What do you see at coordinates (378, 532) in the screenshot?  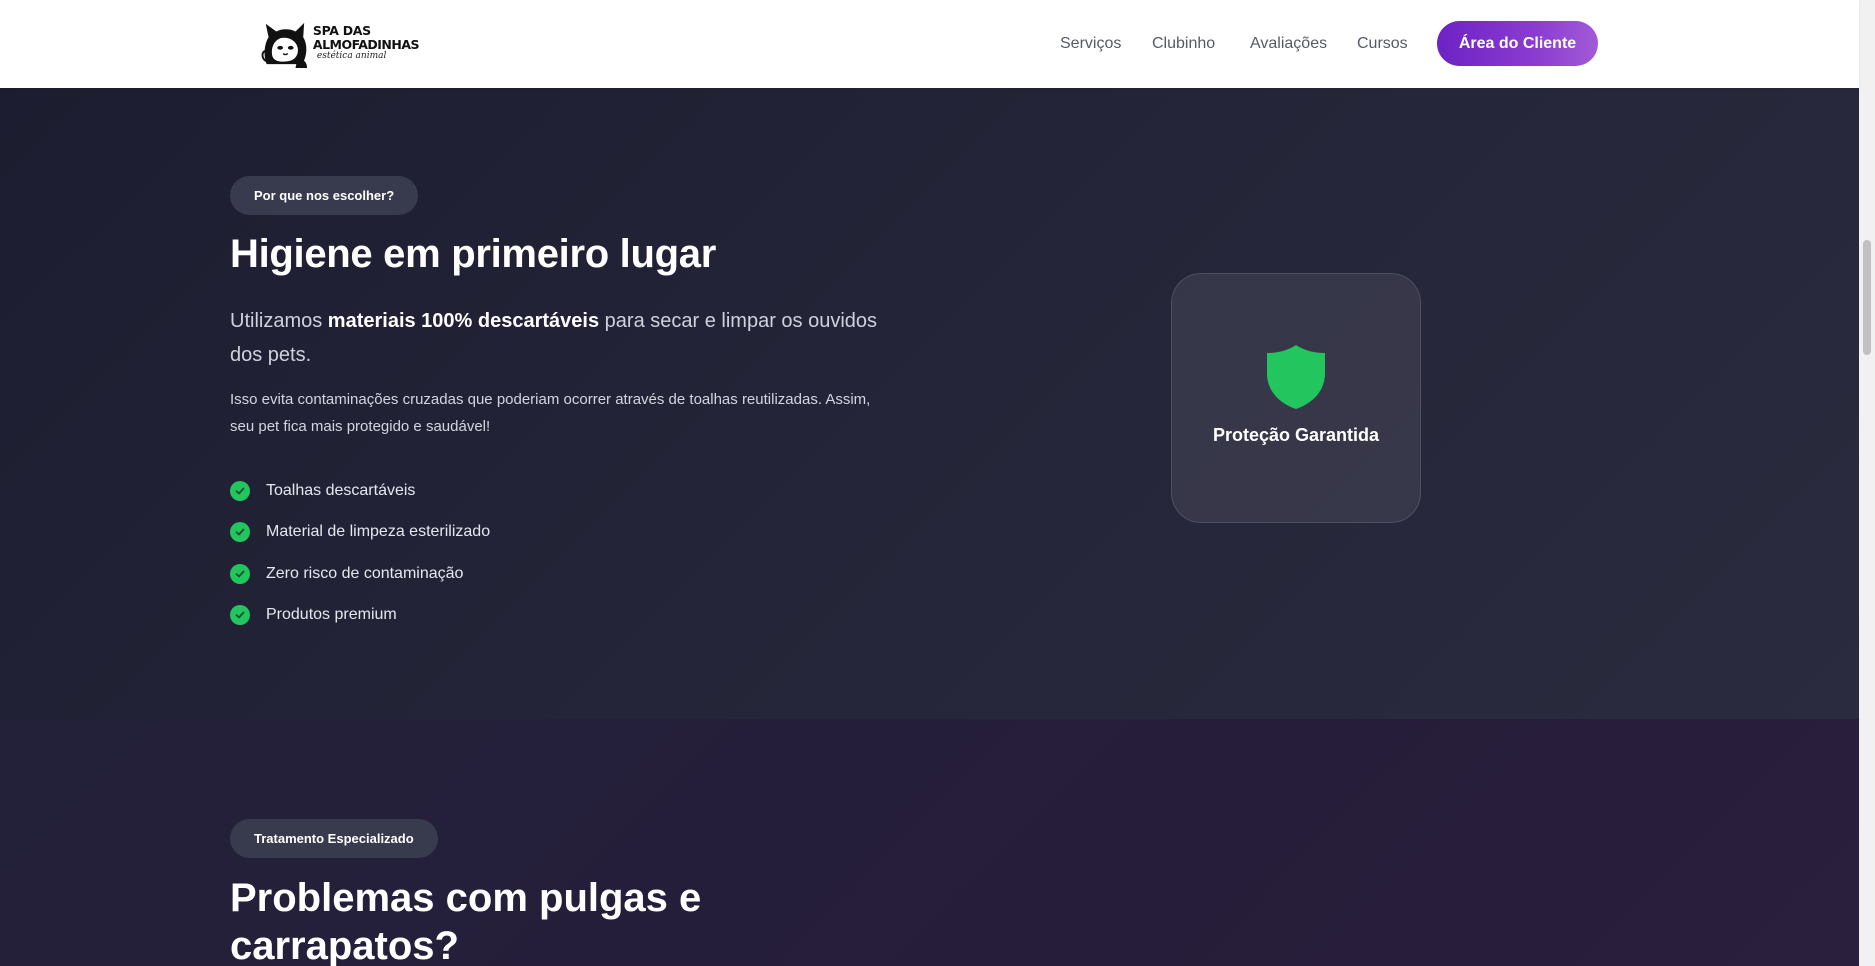 I see `list-item-label: Material de limpeza esterilizado` at bounding box center [378, 532].